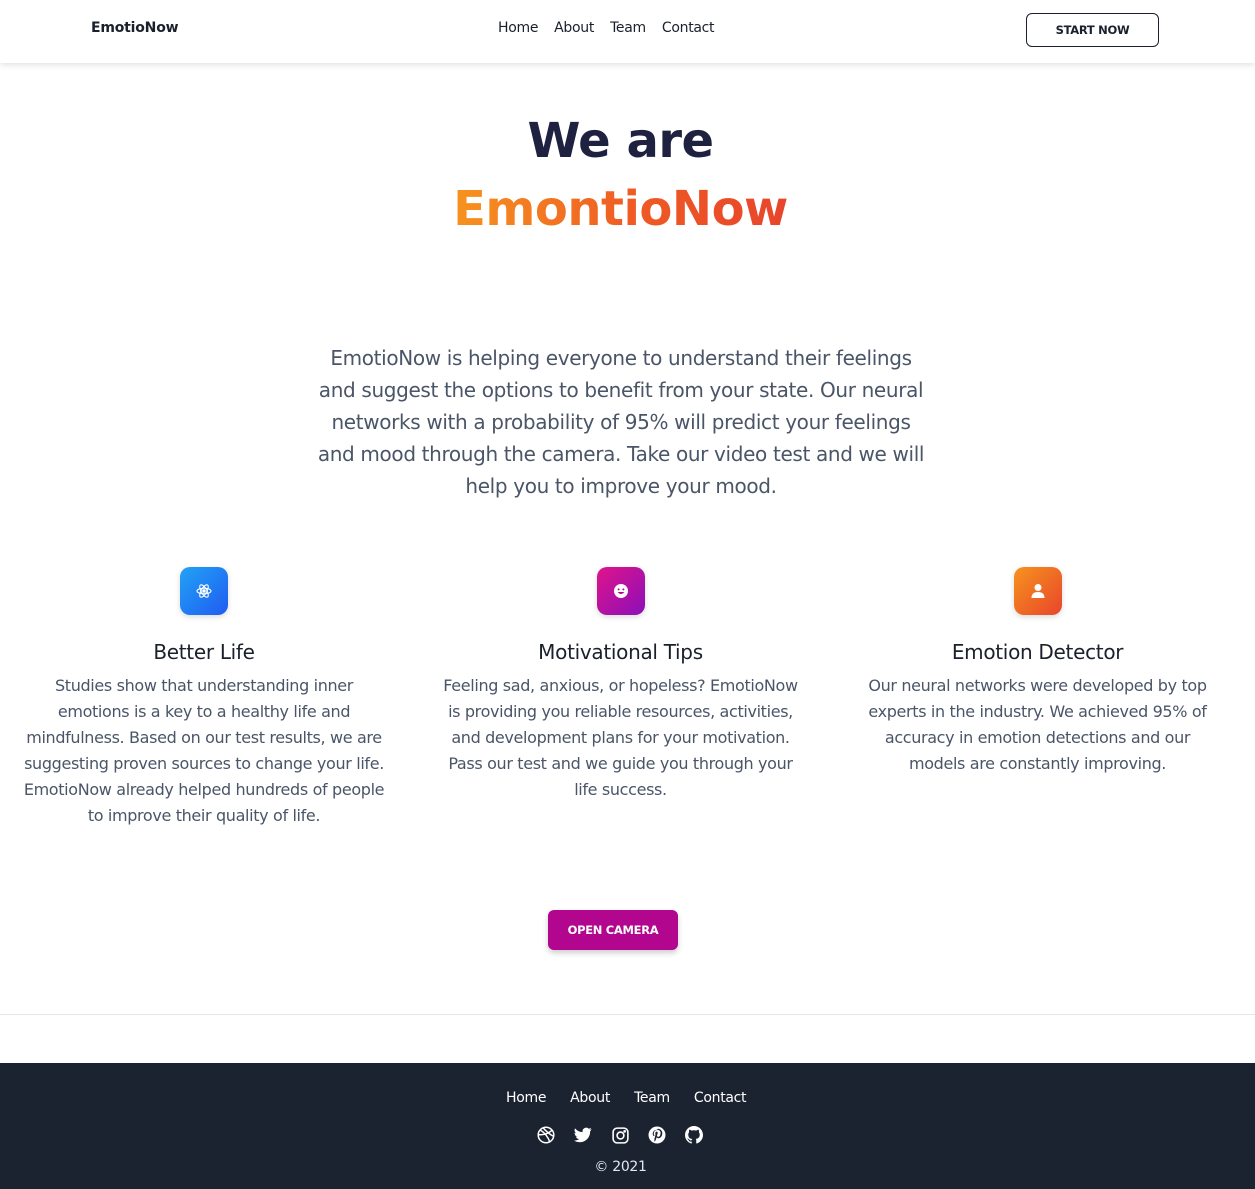 The width and height of the screenshot is (1255, 1189). I want to click on nav-about: About, so click(574, 28).